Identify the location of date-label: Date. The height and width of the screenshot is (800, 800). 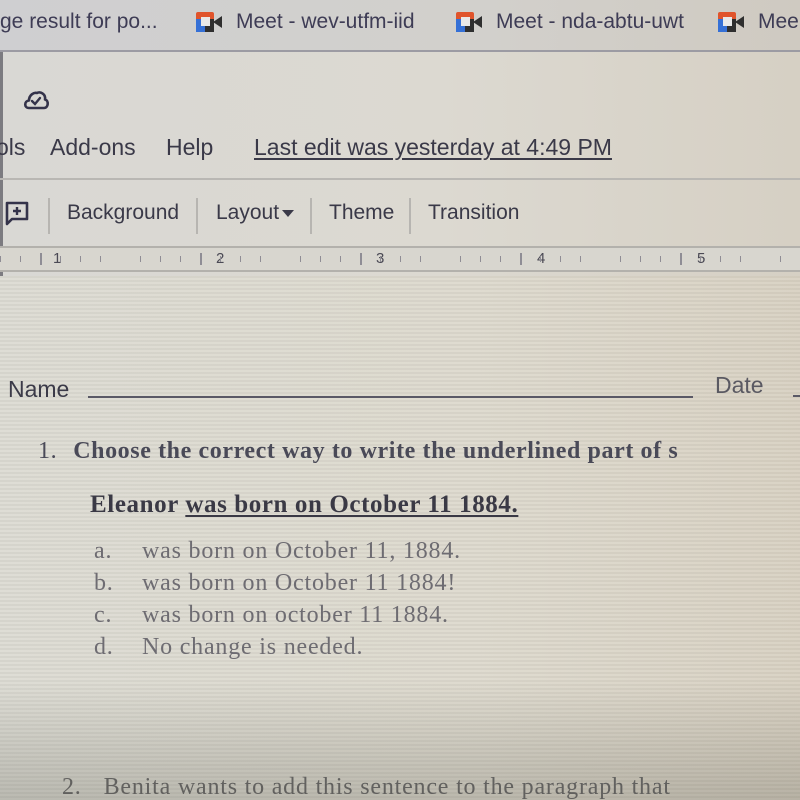
(739, 385).